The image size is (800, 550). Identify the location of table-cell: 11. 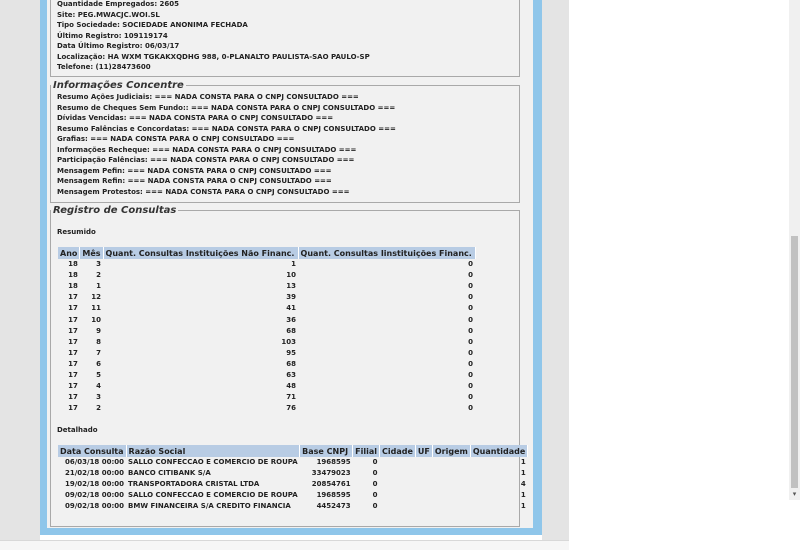
(96, 308).